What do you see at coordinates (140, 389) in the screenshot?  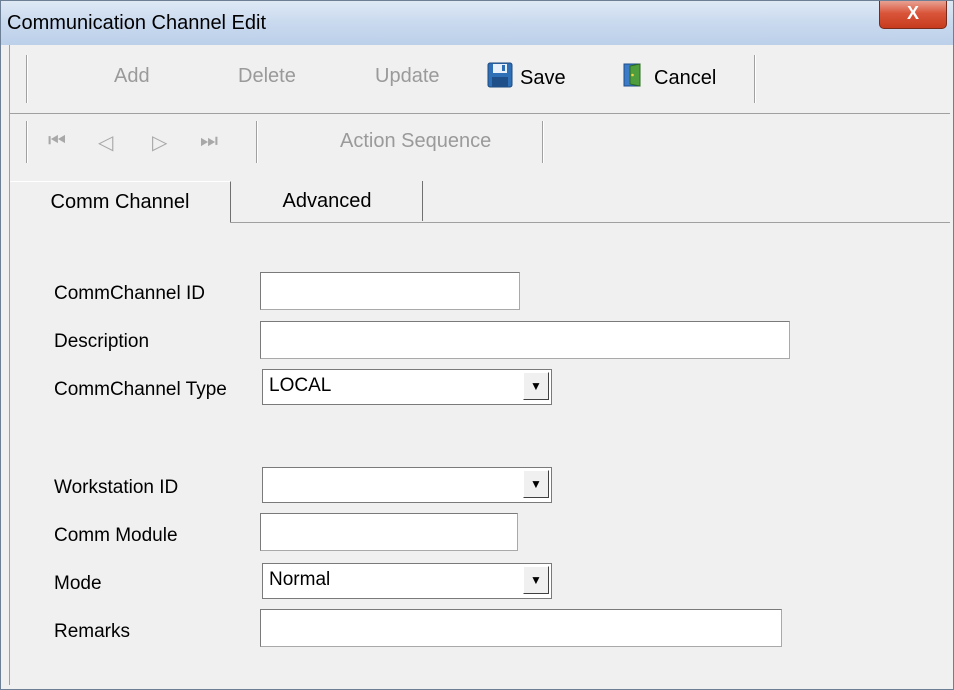 I see `commchannel-type-label: CommChannel Type` at bounding box center [140, 389].